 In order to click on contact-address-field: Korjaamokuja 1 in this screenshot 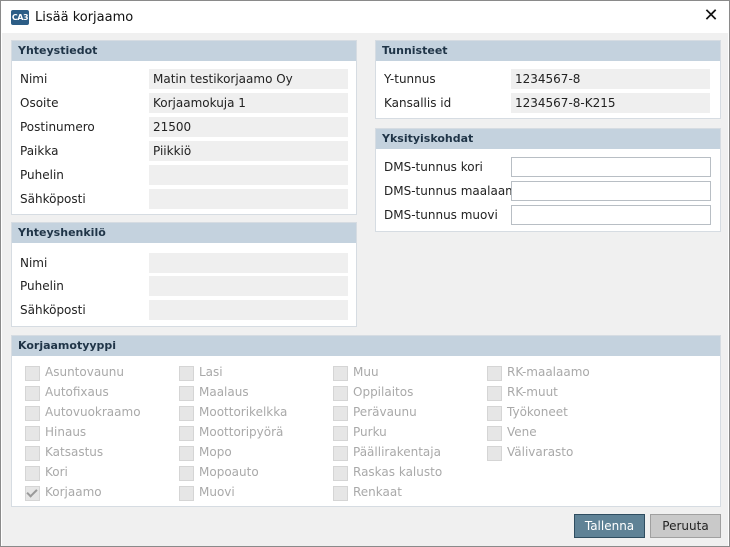, I will do `click(248, 103)`.